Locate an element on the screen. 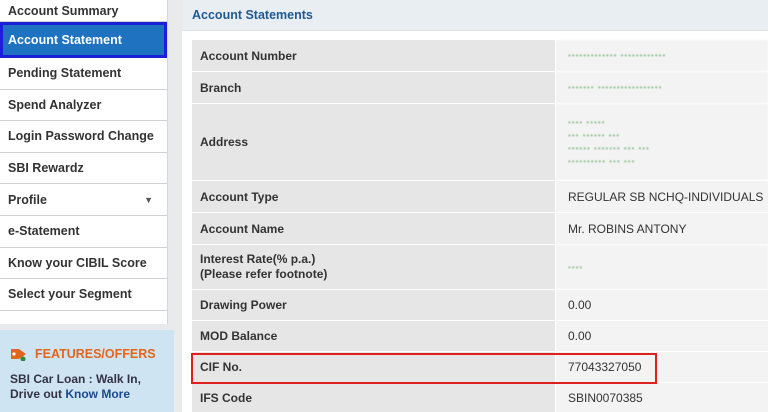  know-more-link: Know More is located at coordinates (97, 394).